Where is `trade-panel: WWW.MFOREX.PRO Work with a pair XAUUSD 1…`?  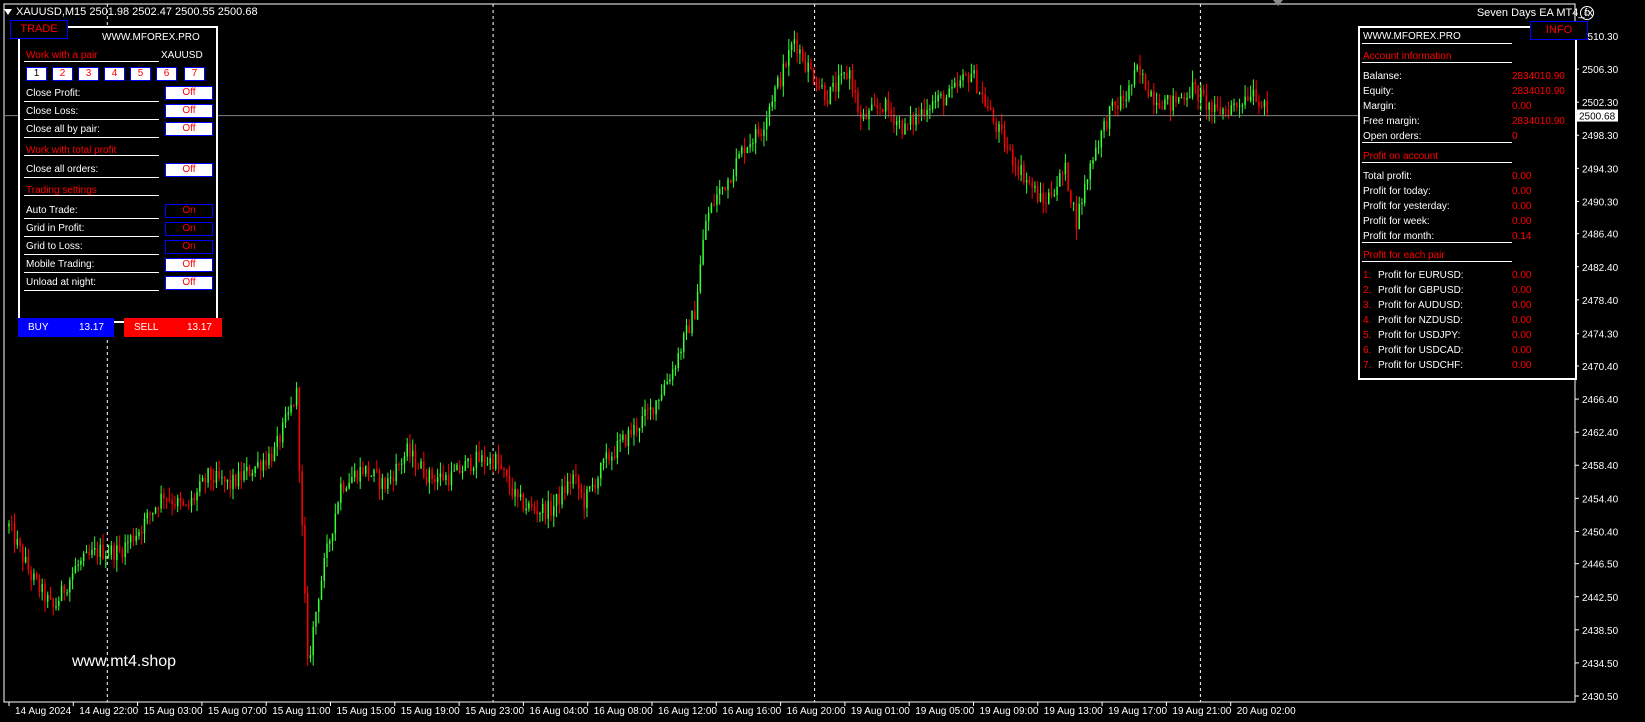
trade-panel: WWW.MFOREX.PRO Work with a pair XAUUSD 1… is located at coordinates (118, 174).